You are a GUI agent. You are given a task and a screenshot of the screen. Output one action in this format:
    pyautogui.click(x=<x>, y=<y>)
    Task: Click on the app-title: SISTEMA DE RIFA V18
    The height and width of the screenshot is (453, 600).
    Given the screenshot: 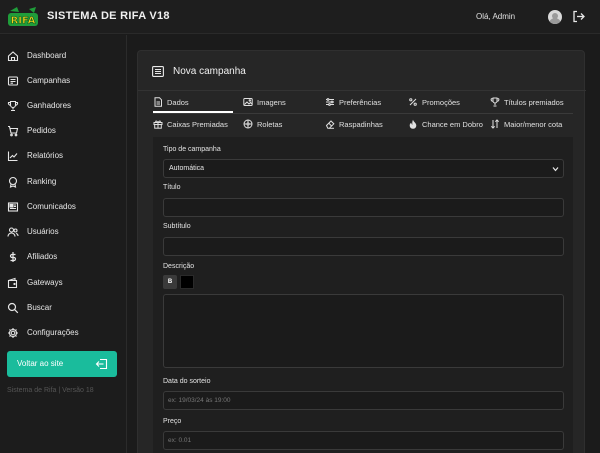 What is the action you would take?
    pyautogui.click(x=108, y=16)
    